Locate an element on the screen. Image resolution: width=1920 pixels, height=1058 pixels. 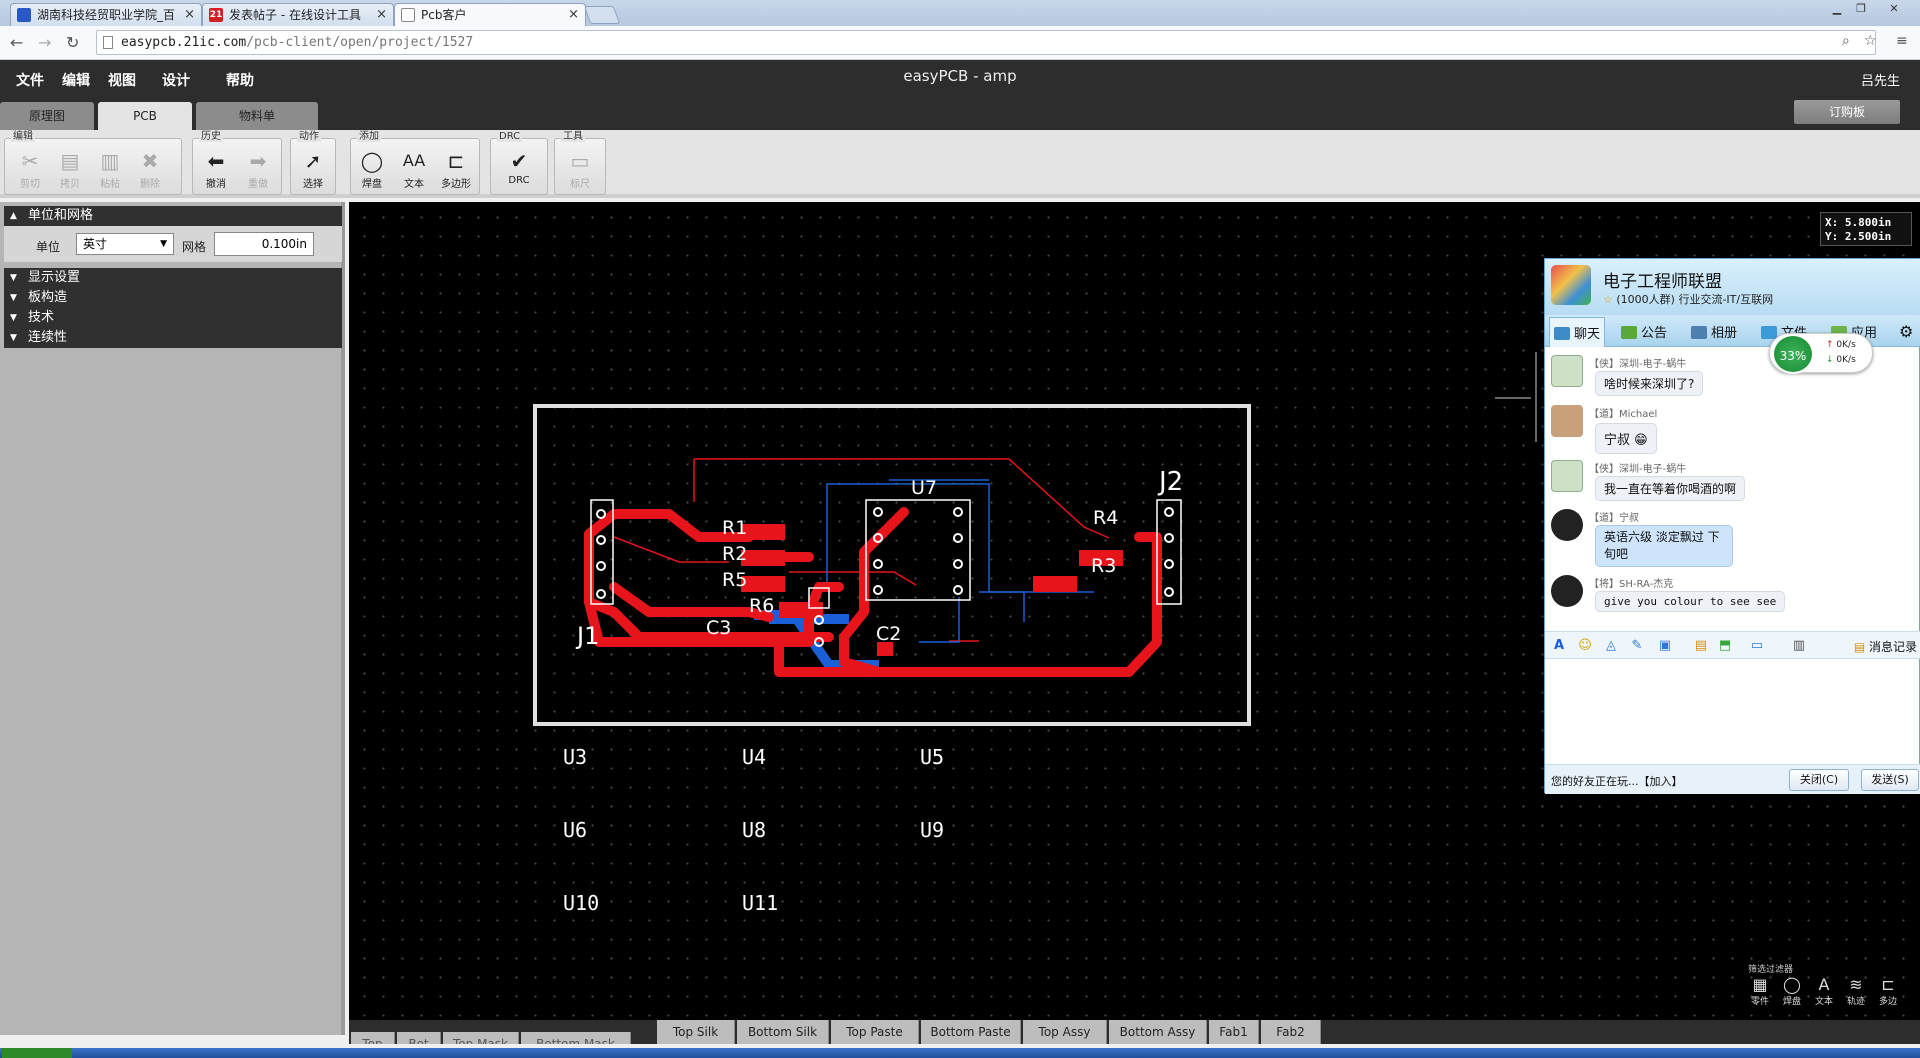
zoom-icon: ⌕ is located at coordinates (1846, 41).